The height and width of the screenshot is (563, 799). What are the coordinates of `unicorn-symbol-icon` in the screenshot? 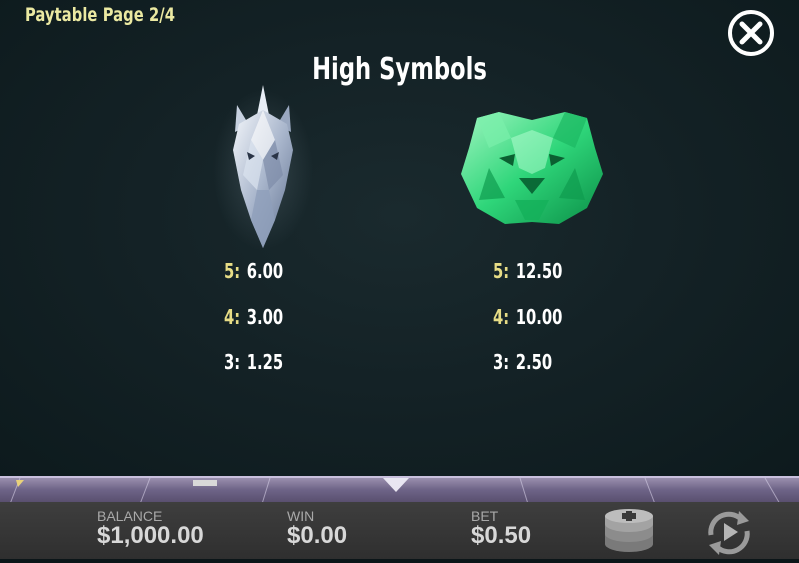 It's located at (263, 167).